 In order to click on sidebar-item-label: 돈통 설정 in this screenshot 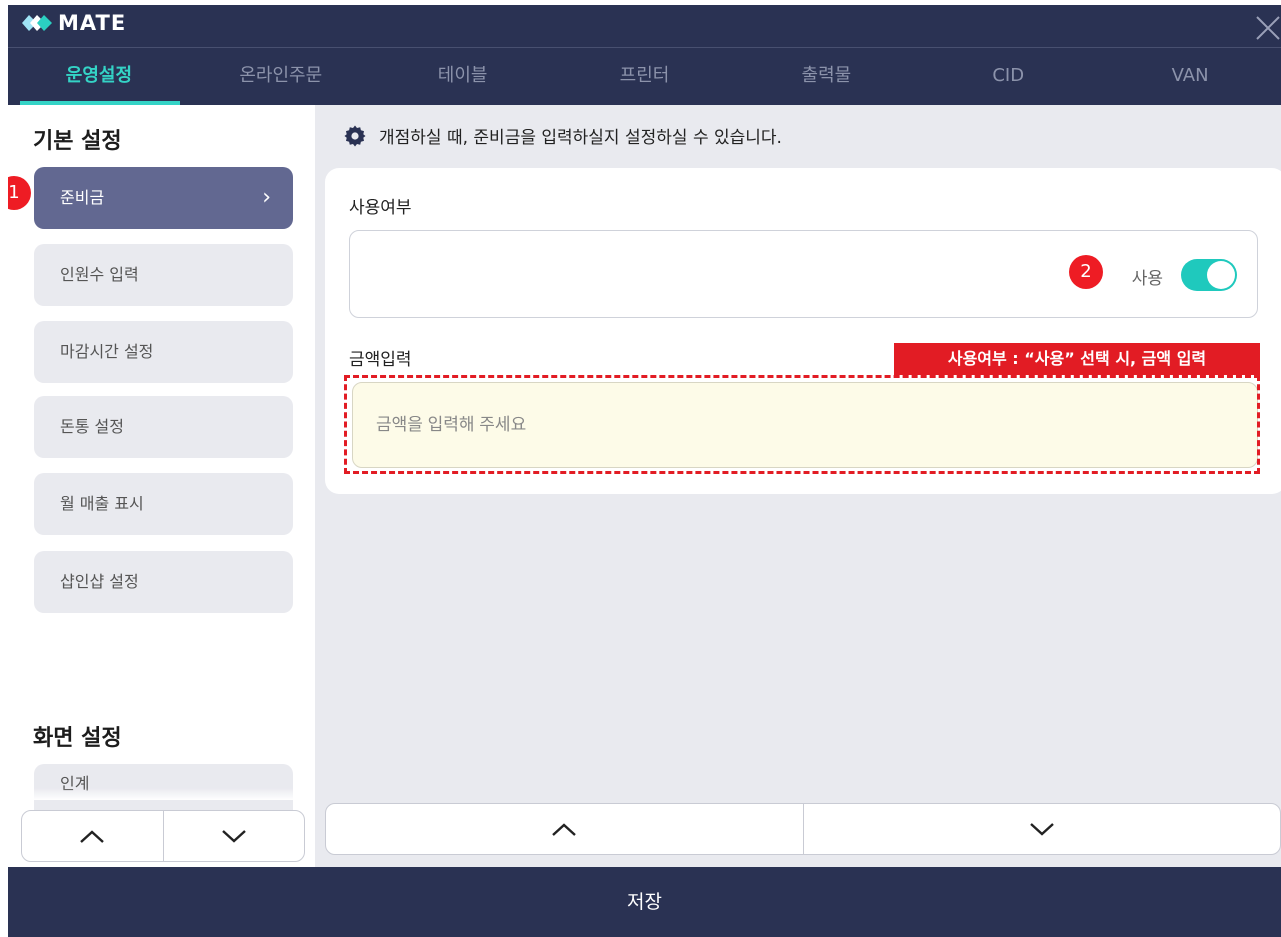, I will do `click(92, 426)`.